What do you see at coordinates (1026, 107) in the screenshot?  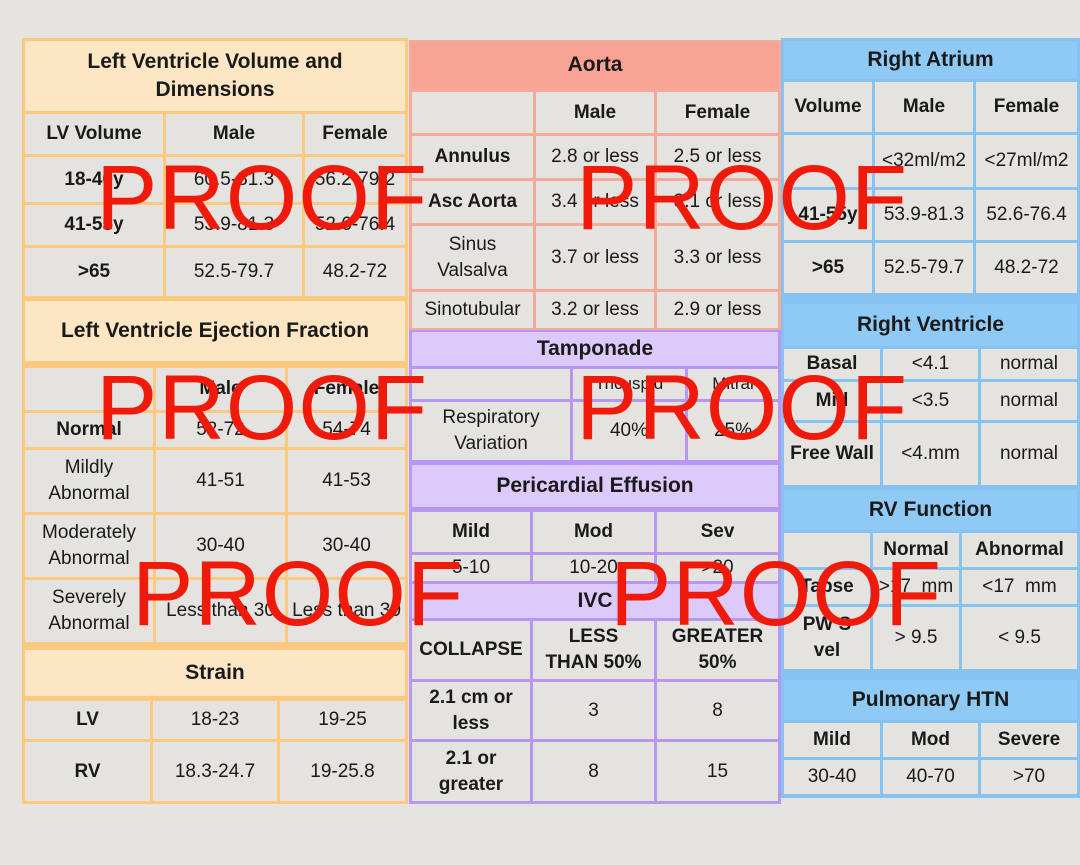 I see `ra-header-female: Female` at bounding box center [1026, 107].